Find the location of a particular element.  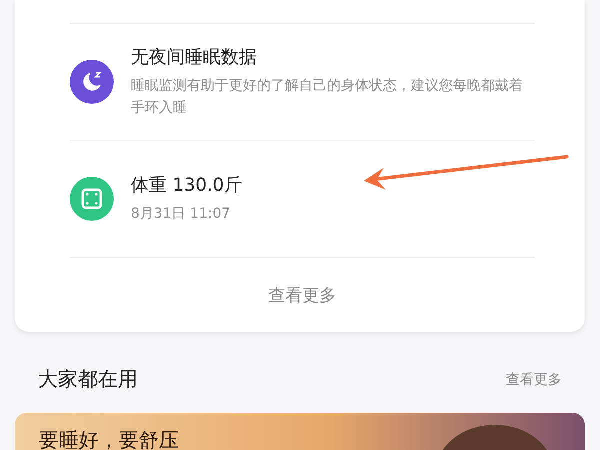

section-title: 大家都在用 is located at coordinates (88, 379).